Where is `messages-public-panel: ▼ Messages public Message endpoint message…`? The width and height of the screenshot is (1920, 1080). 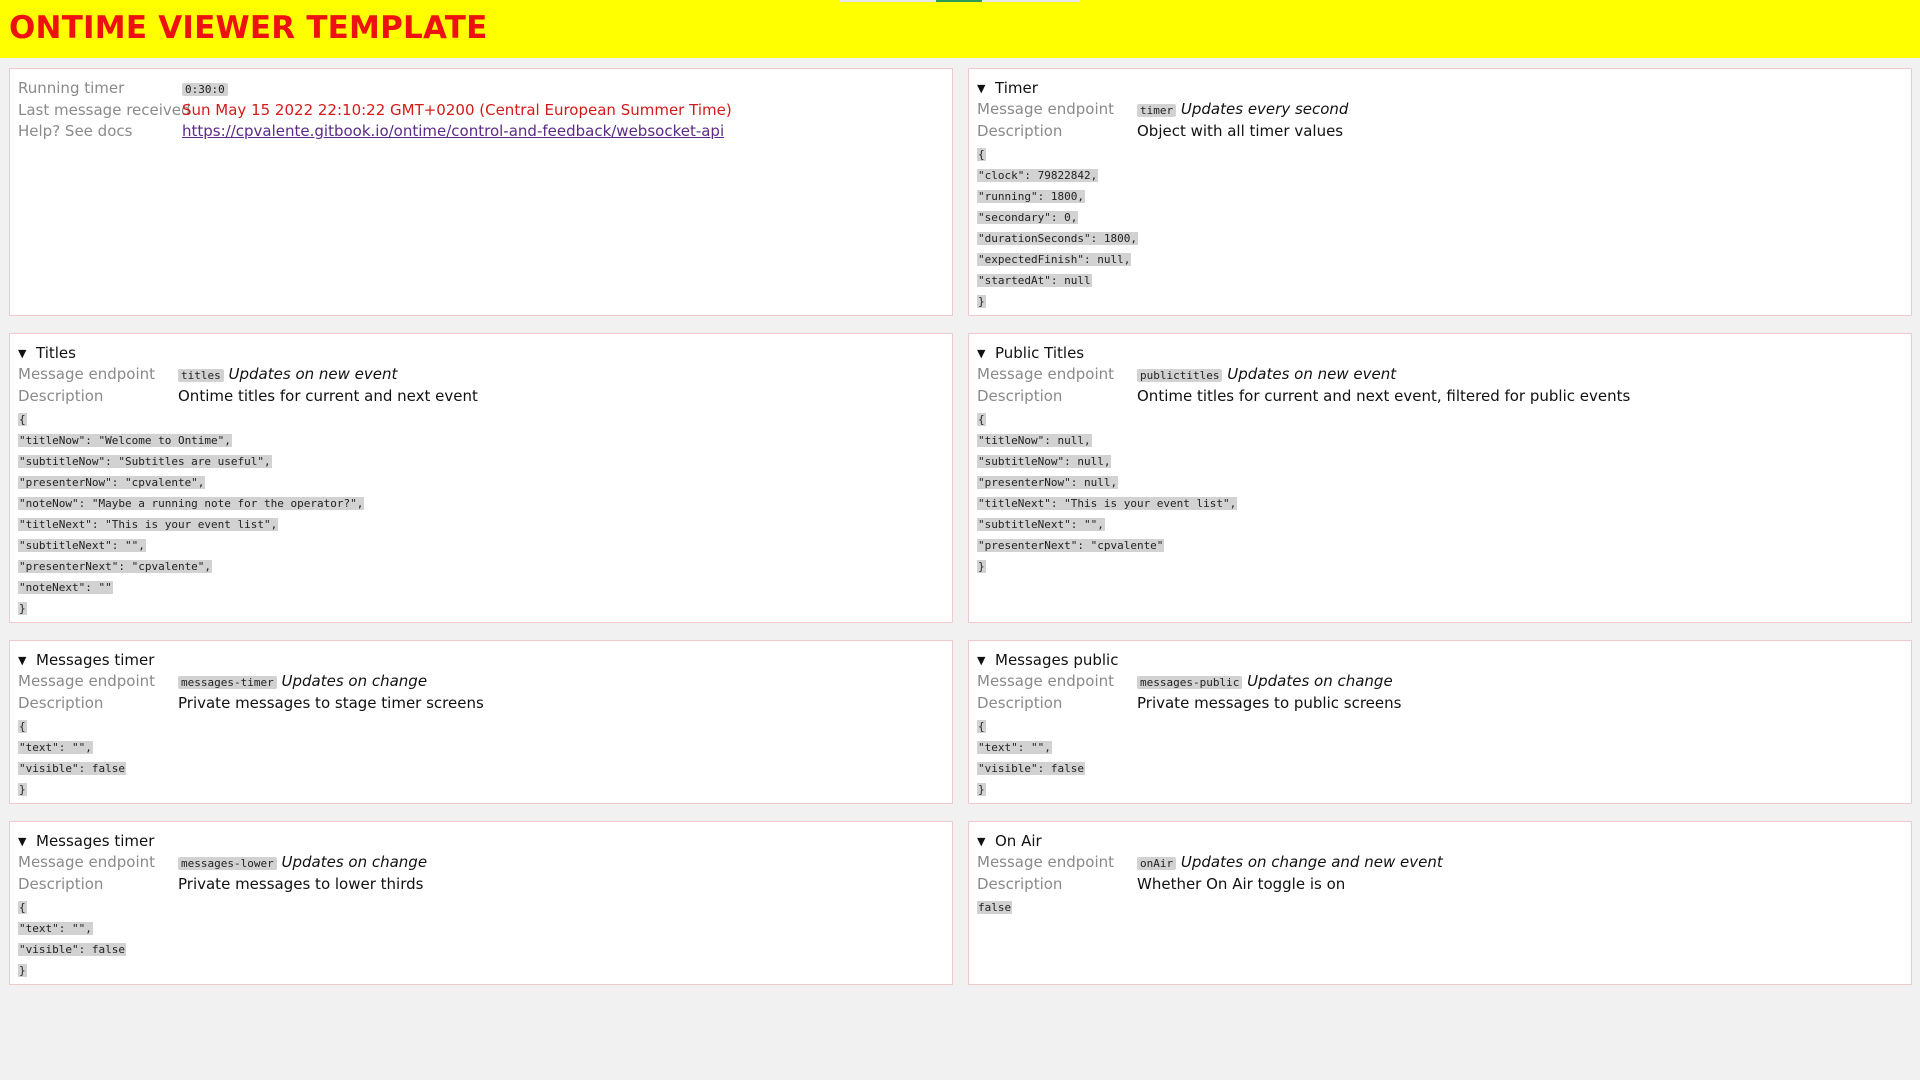
messages-public-panel: ▼ Messages public Message endpoint message… is located at coordinates (1440, 722).